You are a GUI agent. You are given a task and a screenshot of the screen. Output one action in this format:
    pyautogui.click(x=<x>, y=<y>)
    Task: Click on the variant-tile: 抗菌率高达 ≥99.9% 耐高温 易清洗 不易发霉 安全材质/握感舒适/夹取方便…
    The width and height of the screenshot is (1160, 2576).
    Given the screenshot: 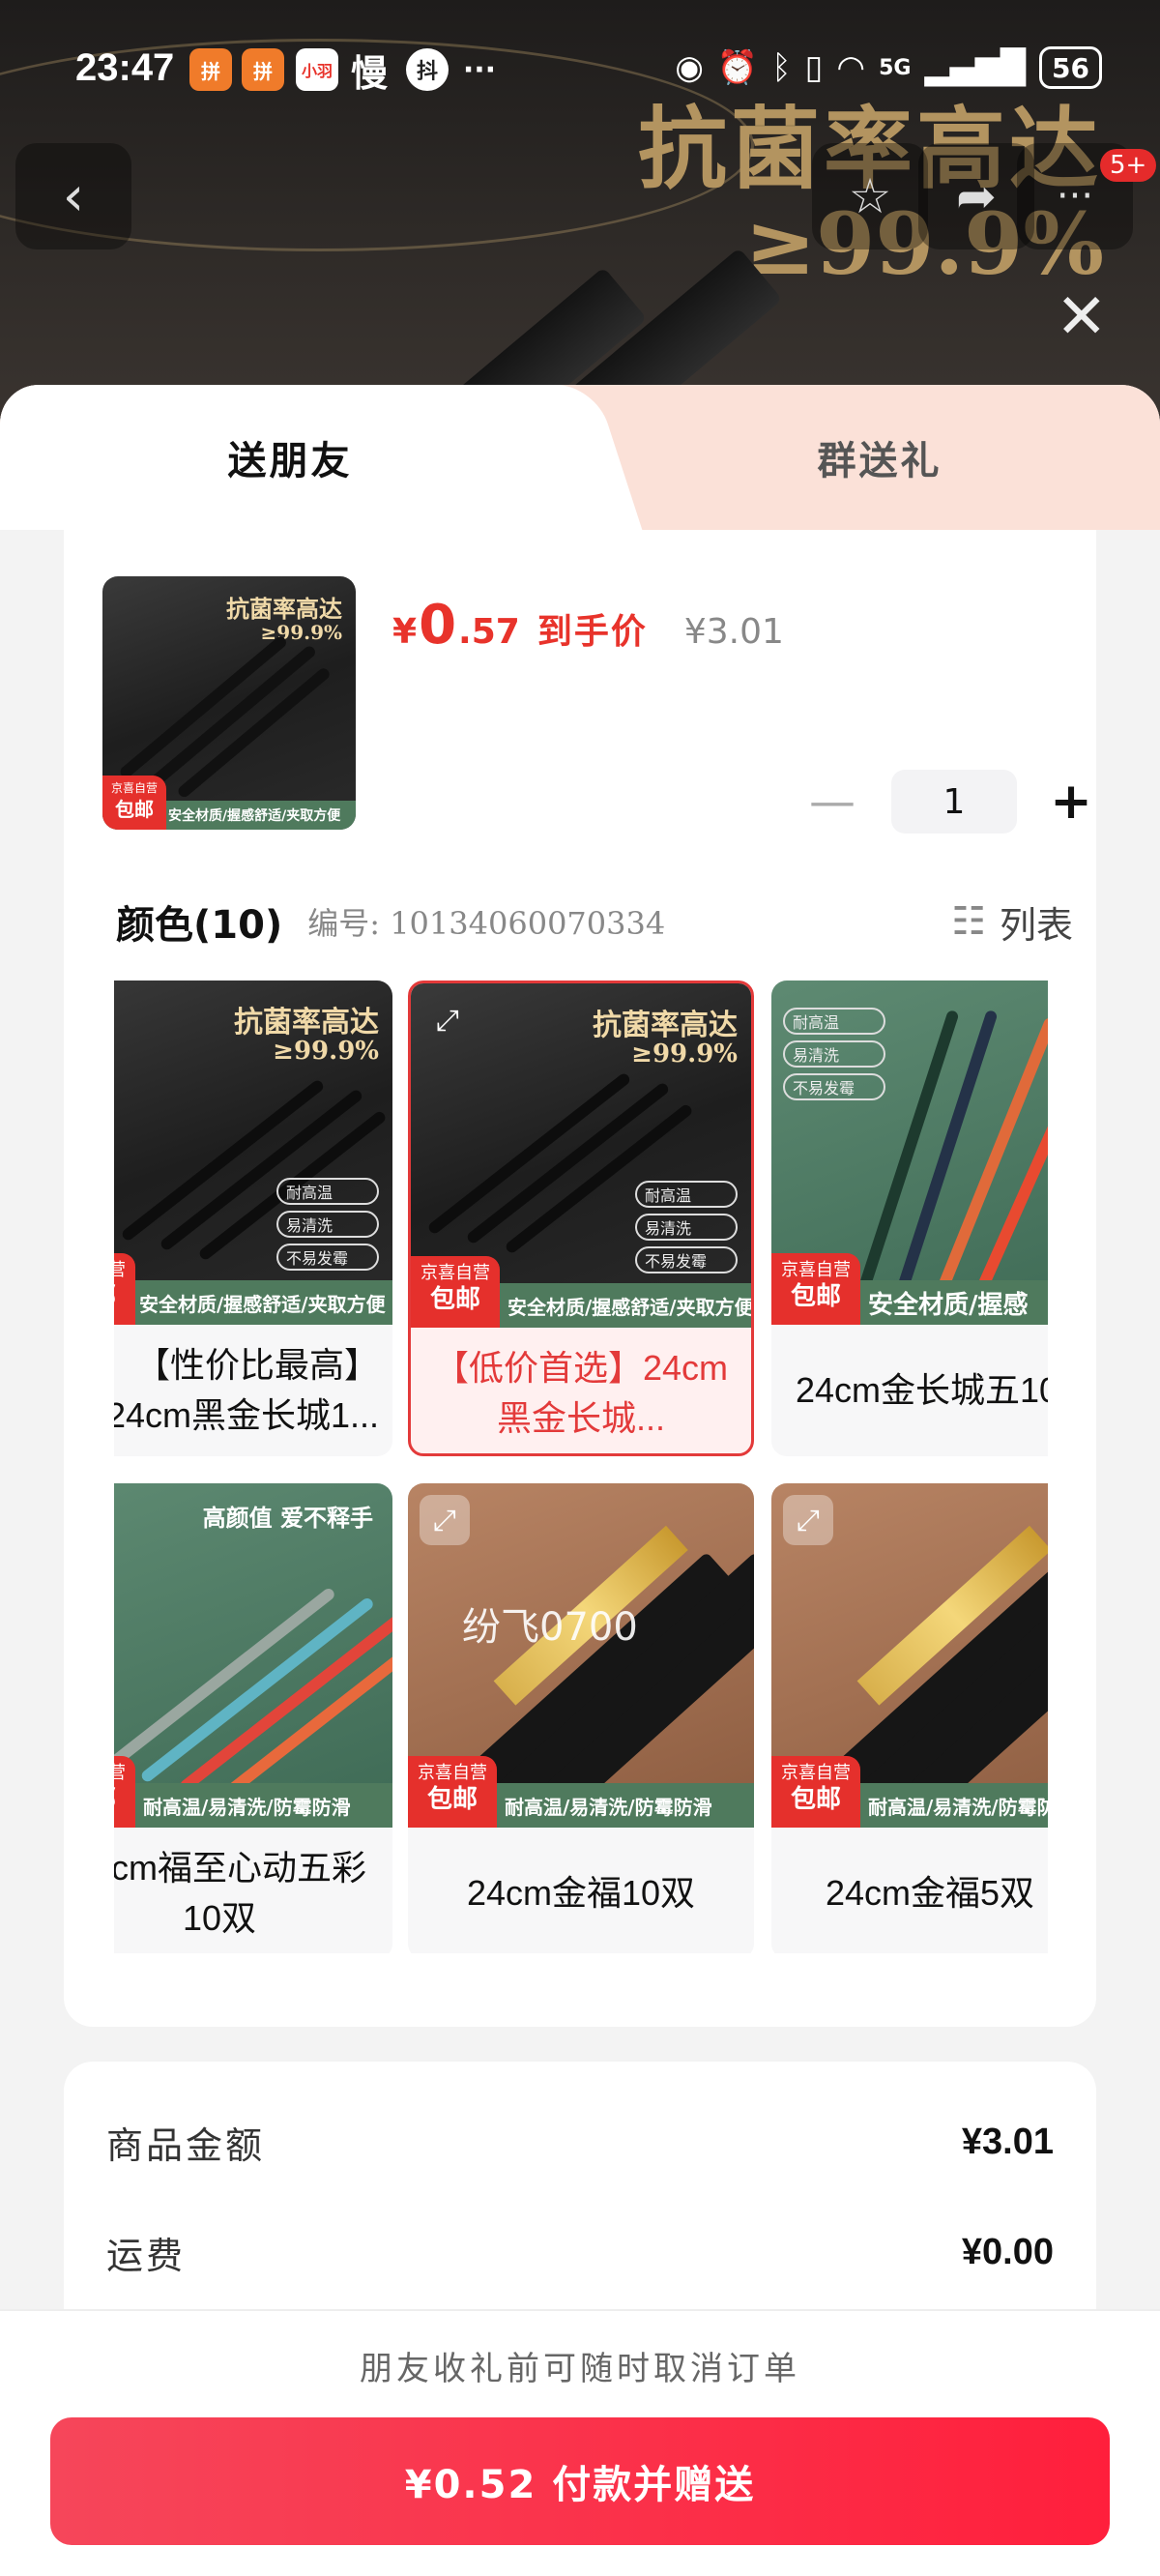 What is the action you would take?
    pyautogui.click(x=253, y=1218)
    